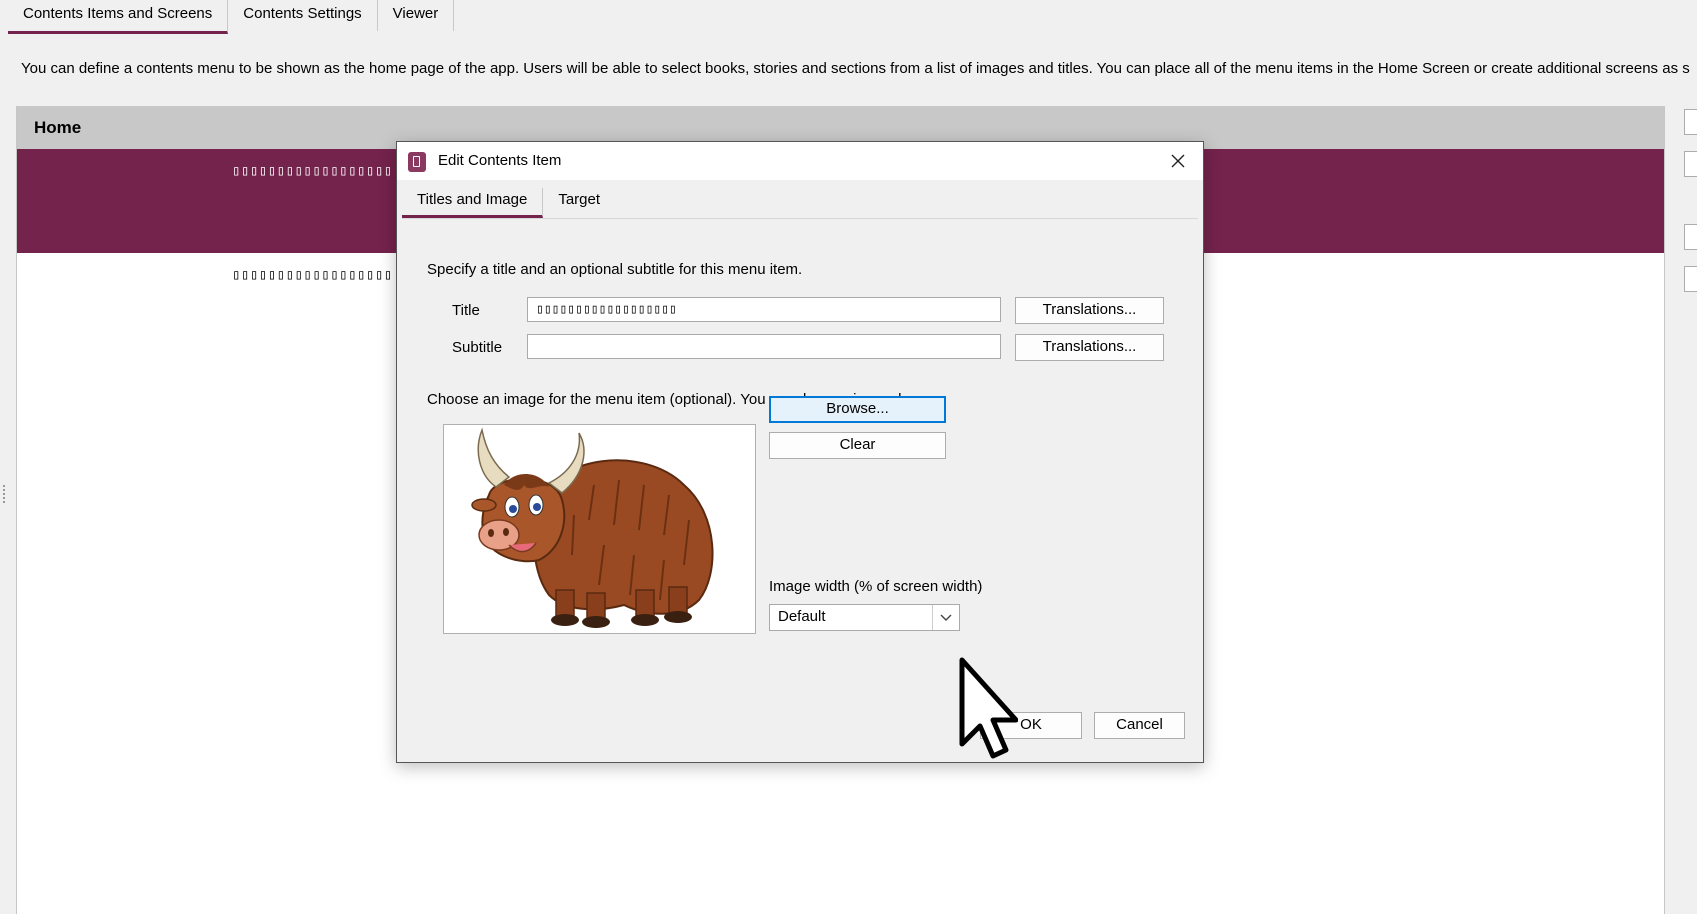 The image size is (1697, 914). Describe the element at coordinates (592, 527) in the screenshot. I see `yak-image` at that location.